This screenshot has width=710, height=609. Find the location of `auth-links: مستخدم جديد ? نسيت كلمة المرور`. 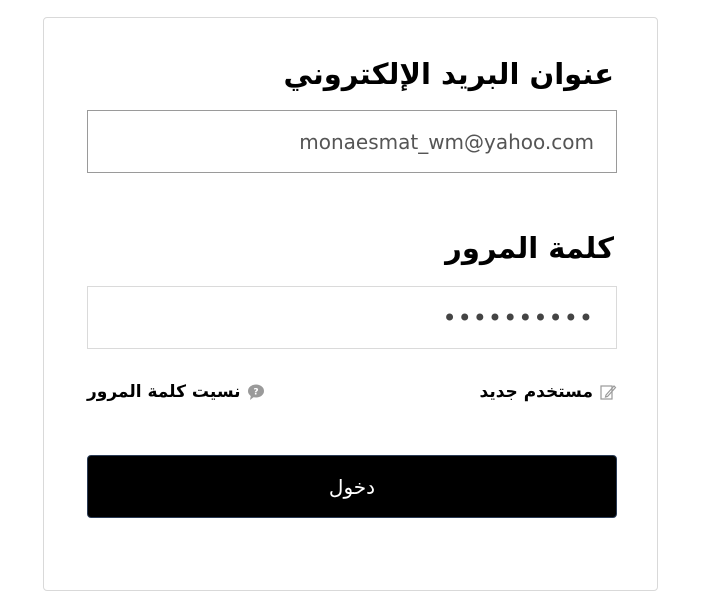

auth-links: مستخدم جديد ? نسيت كلمة المرور is located at coordinates (352, 395).